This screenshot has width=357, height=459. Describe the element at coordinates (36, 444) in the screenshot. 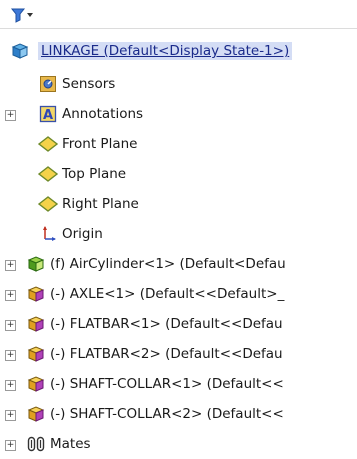

I see `mates-icon` at that location.